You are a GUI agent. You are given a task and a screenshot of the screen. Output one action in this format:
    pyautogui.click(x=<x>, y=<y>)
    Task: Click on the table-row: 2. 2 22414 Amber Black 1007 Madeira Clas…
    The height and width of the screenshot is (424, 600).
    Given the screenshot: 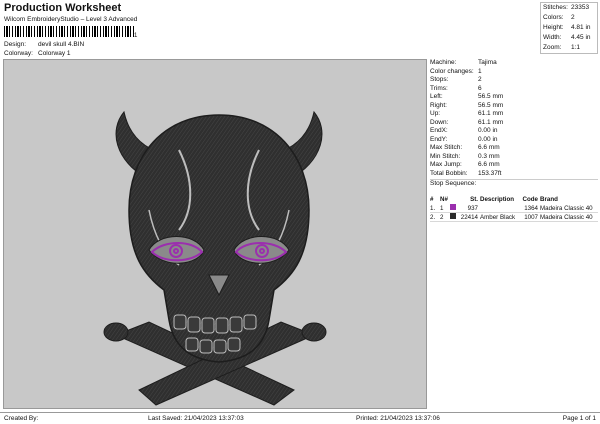 What is the action you would take?
    pyautogui.click(x=514, y=217)
    